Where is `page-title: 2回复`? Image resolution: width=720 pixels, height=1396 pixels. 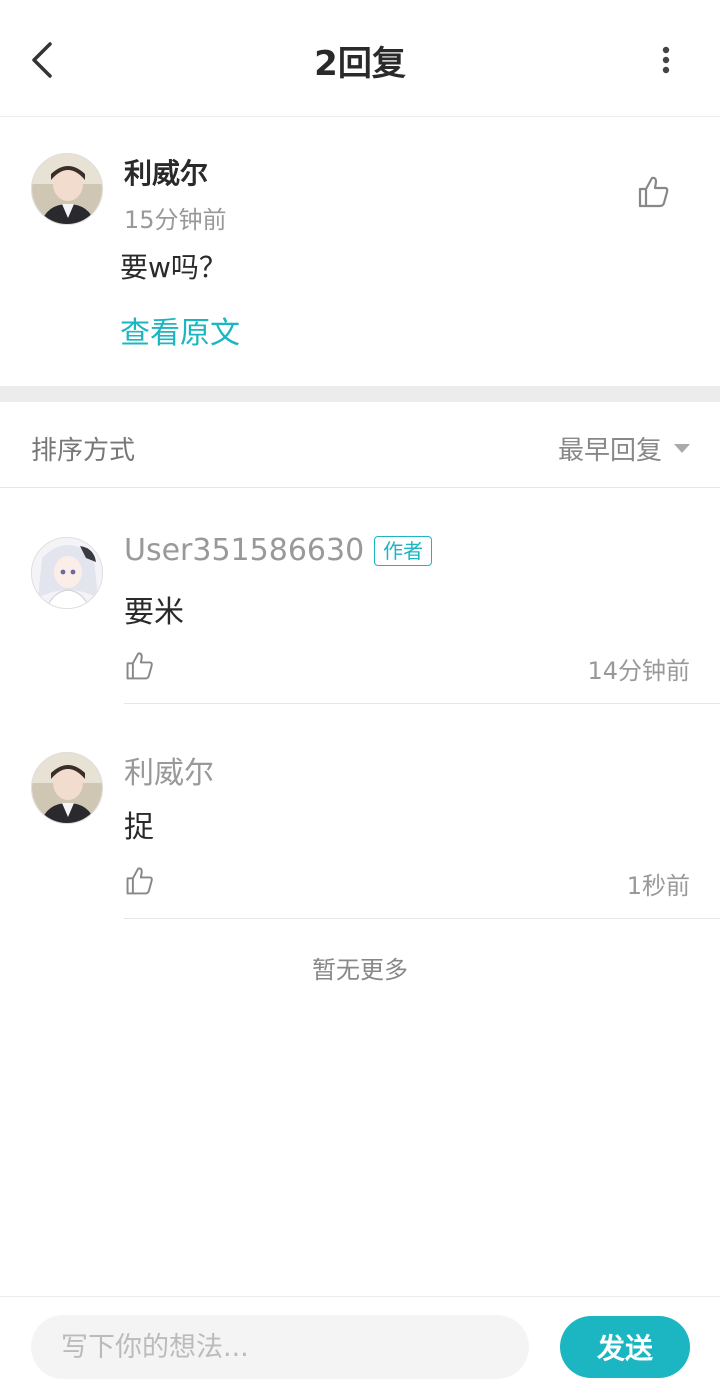 page-title: 2回复 is located at coordinates (360, 64).